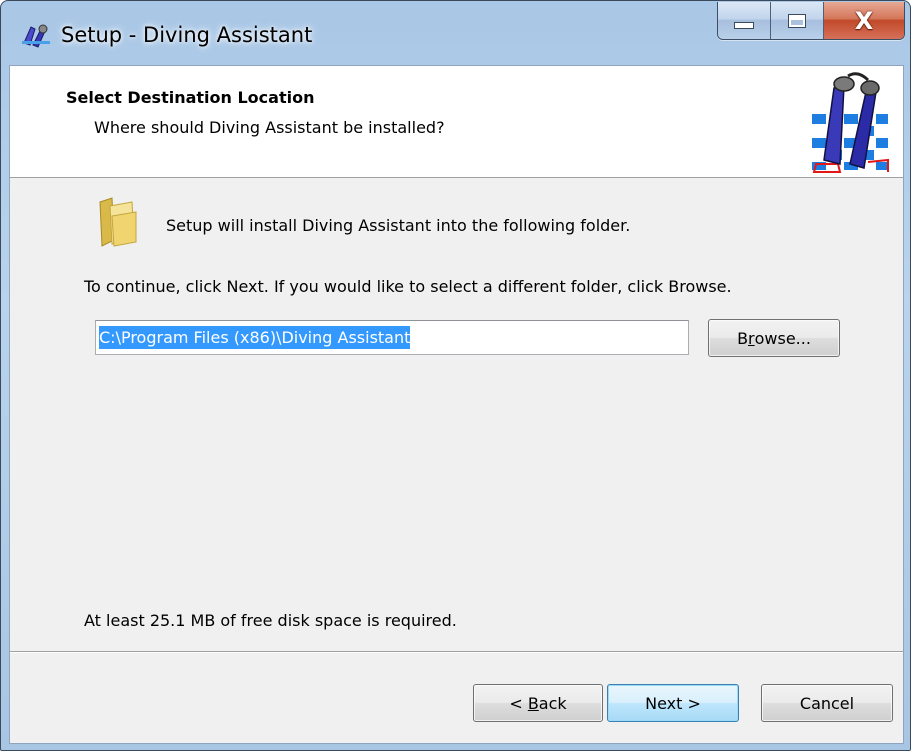 Image resolution: width=911 pixels, height=751 pixels. Describe the element at coordinates (552, 703) in the screenshot. I see `back-label-end: ack` at that location.